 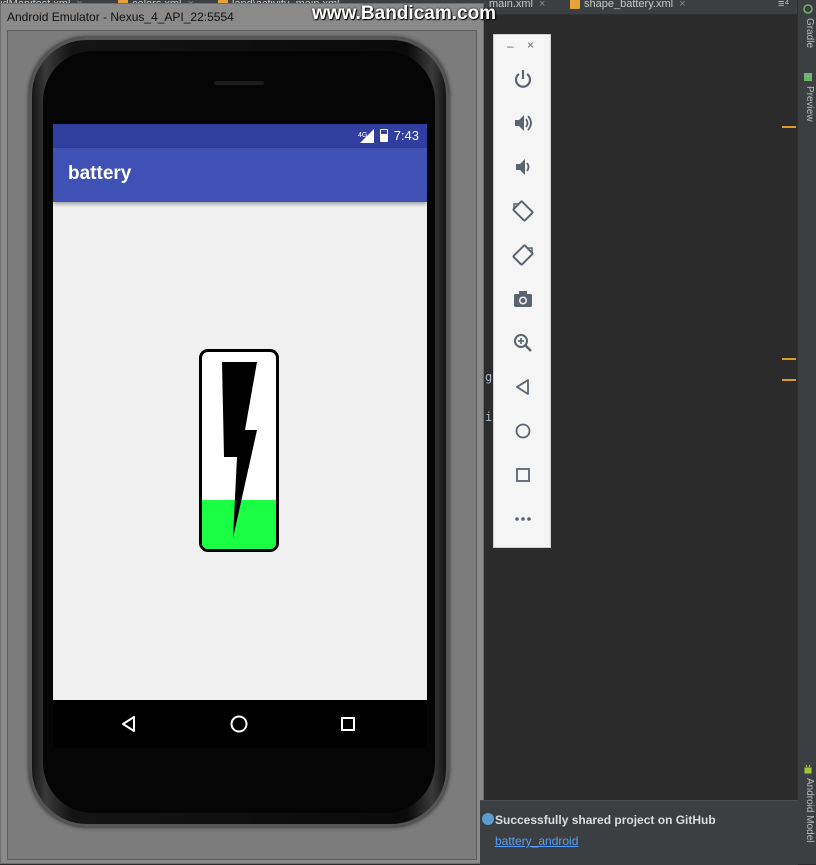 I want to click on more-button, so click(x=523, y=519).